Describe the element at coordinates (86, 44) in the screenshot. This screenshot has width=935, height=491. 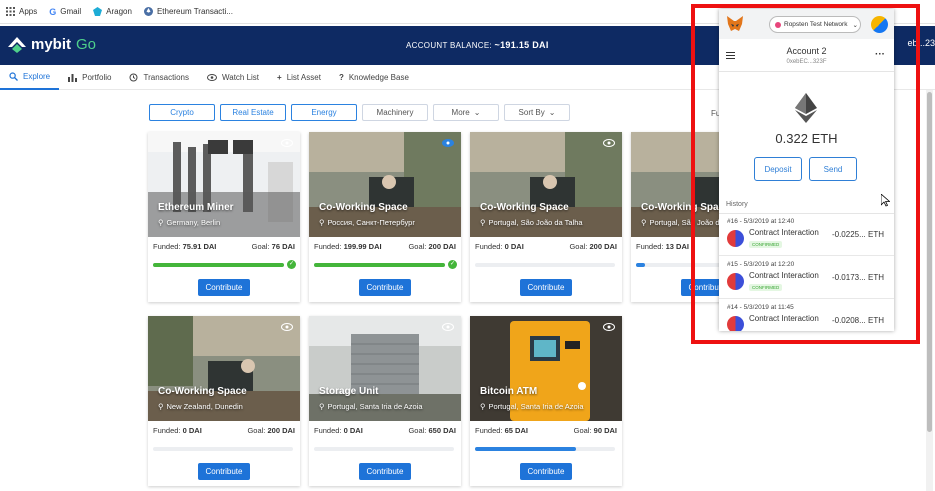
I see `logo-suffix: Go` at that location.